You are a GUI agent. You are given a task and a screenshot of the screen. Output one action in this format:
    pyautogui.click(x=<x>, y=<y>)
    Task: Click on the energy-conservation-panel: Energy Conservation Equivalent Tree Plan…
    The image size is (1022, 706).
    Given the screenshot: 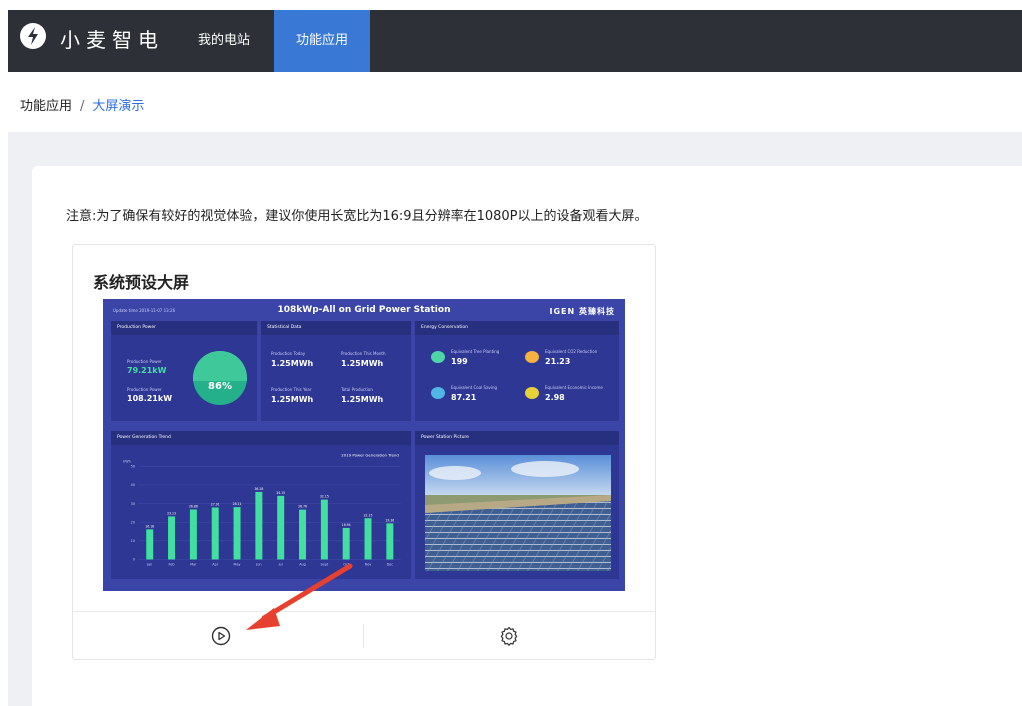 What is the action you would take?
    pyautogui.click(x=517, y=371)
    